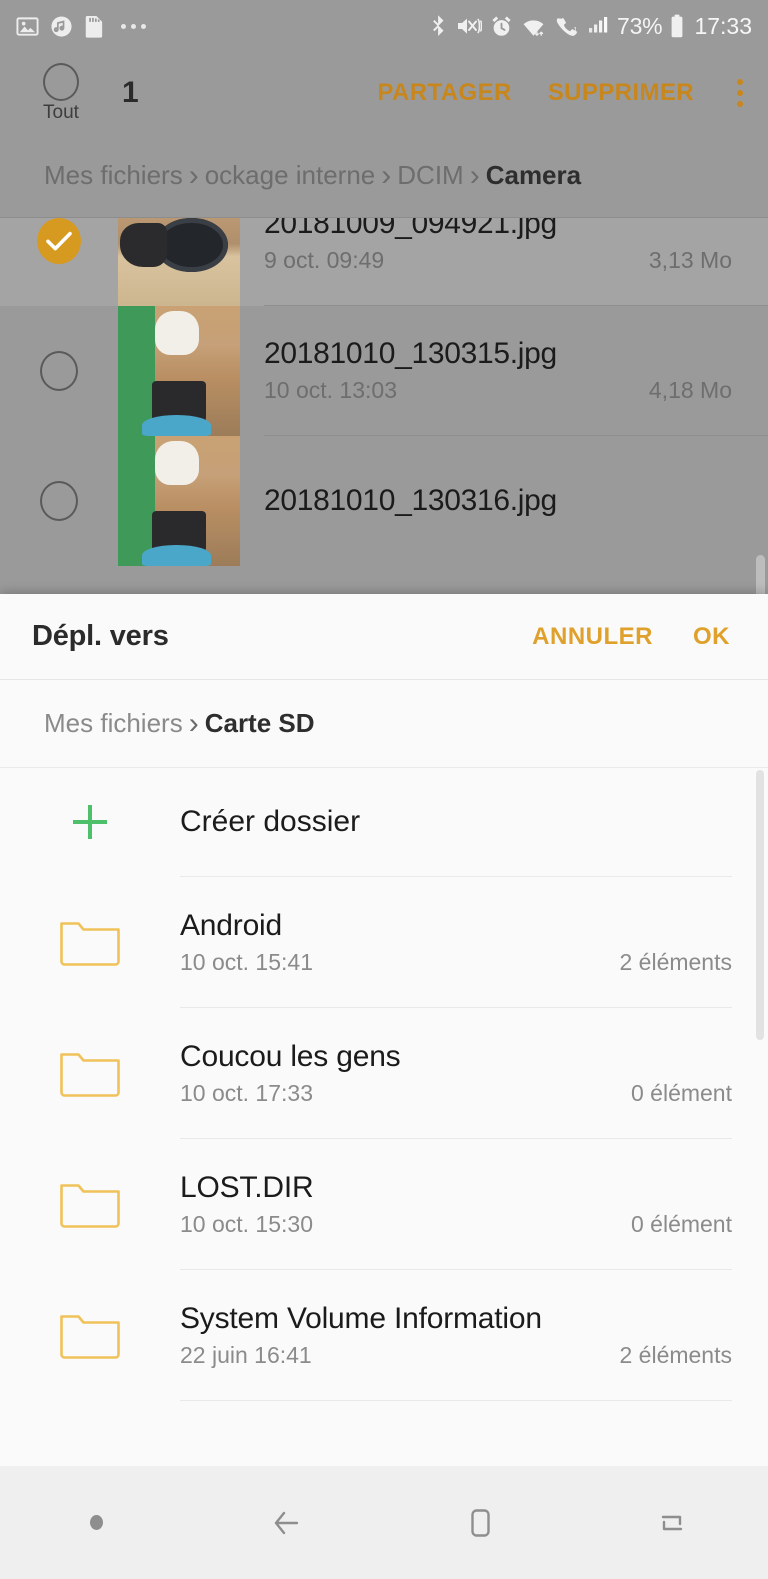 The height and width of the screenshot is (1579, 768). I want to click on file-size: 3,13 Mo, so click(690, 260).